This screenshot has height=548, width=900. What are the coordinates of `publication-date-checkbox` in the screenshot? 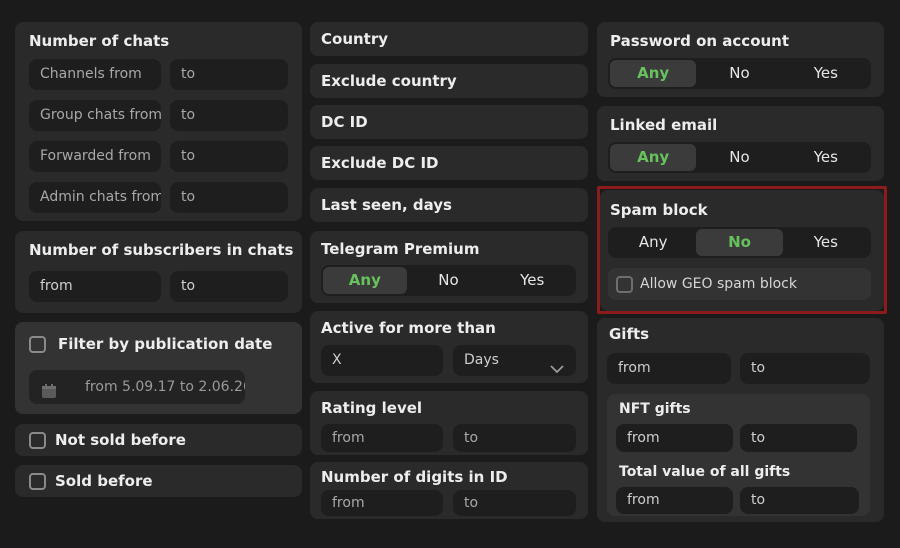 It's located at (37, 344).